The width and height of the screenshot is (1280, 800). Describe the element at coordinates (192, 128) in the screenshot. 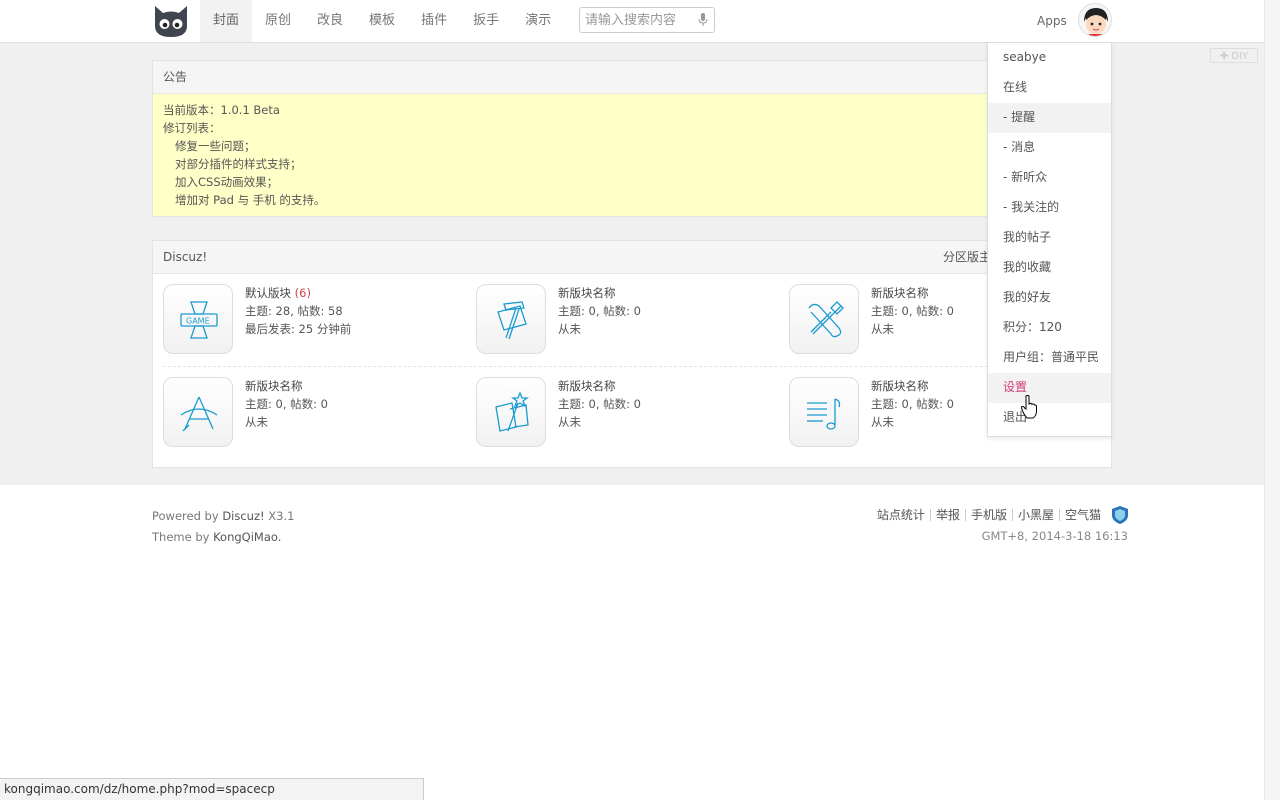

I see `notice-line: 修订列表：` at that location.